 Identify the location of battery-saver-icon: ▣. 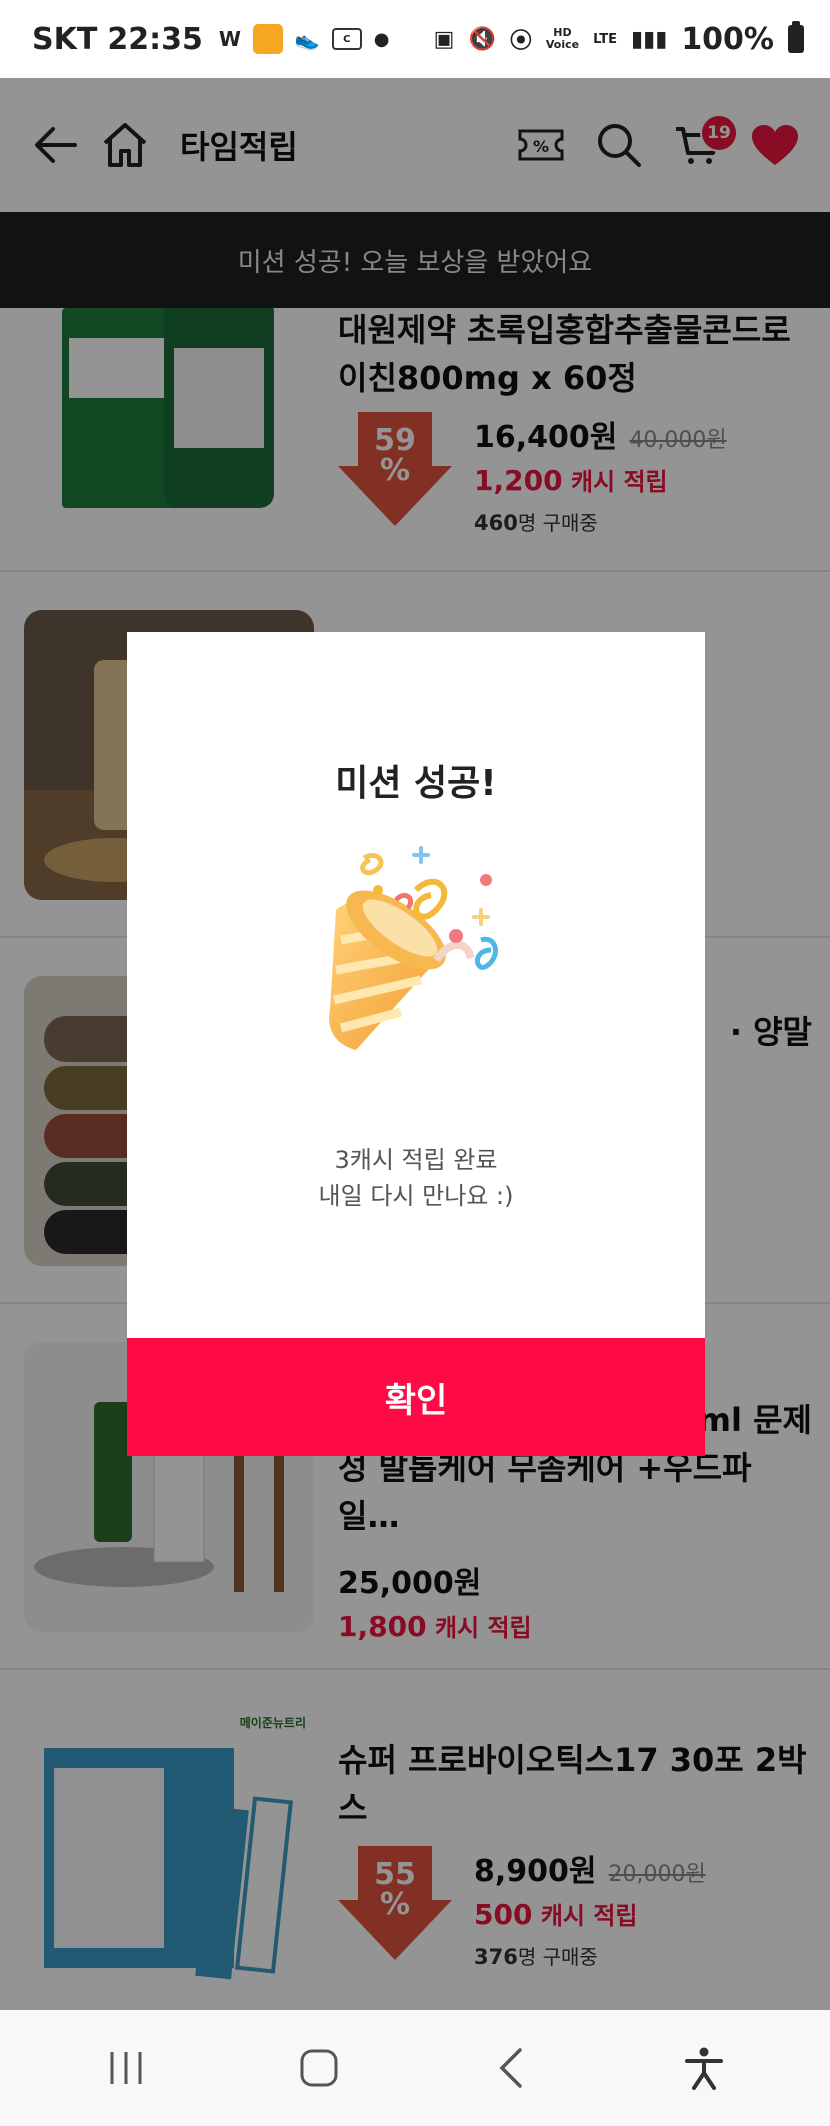
(444, 39).